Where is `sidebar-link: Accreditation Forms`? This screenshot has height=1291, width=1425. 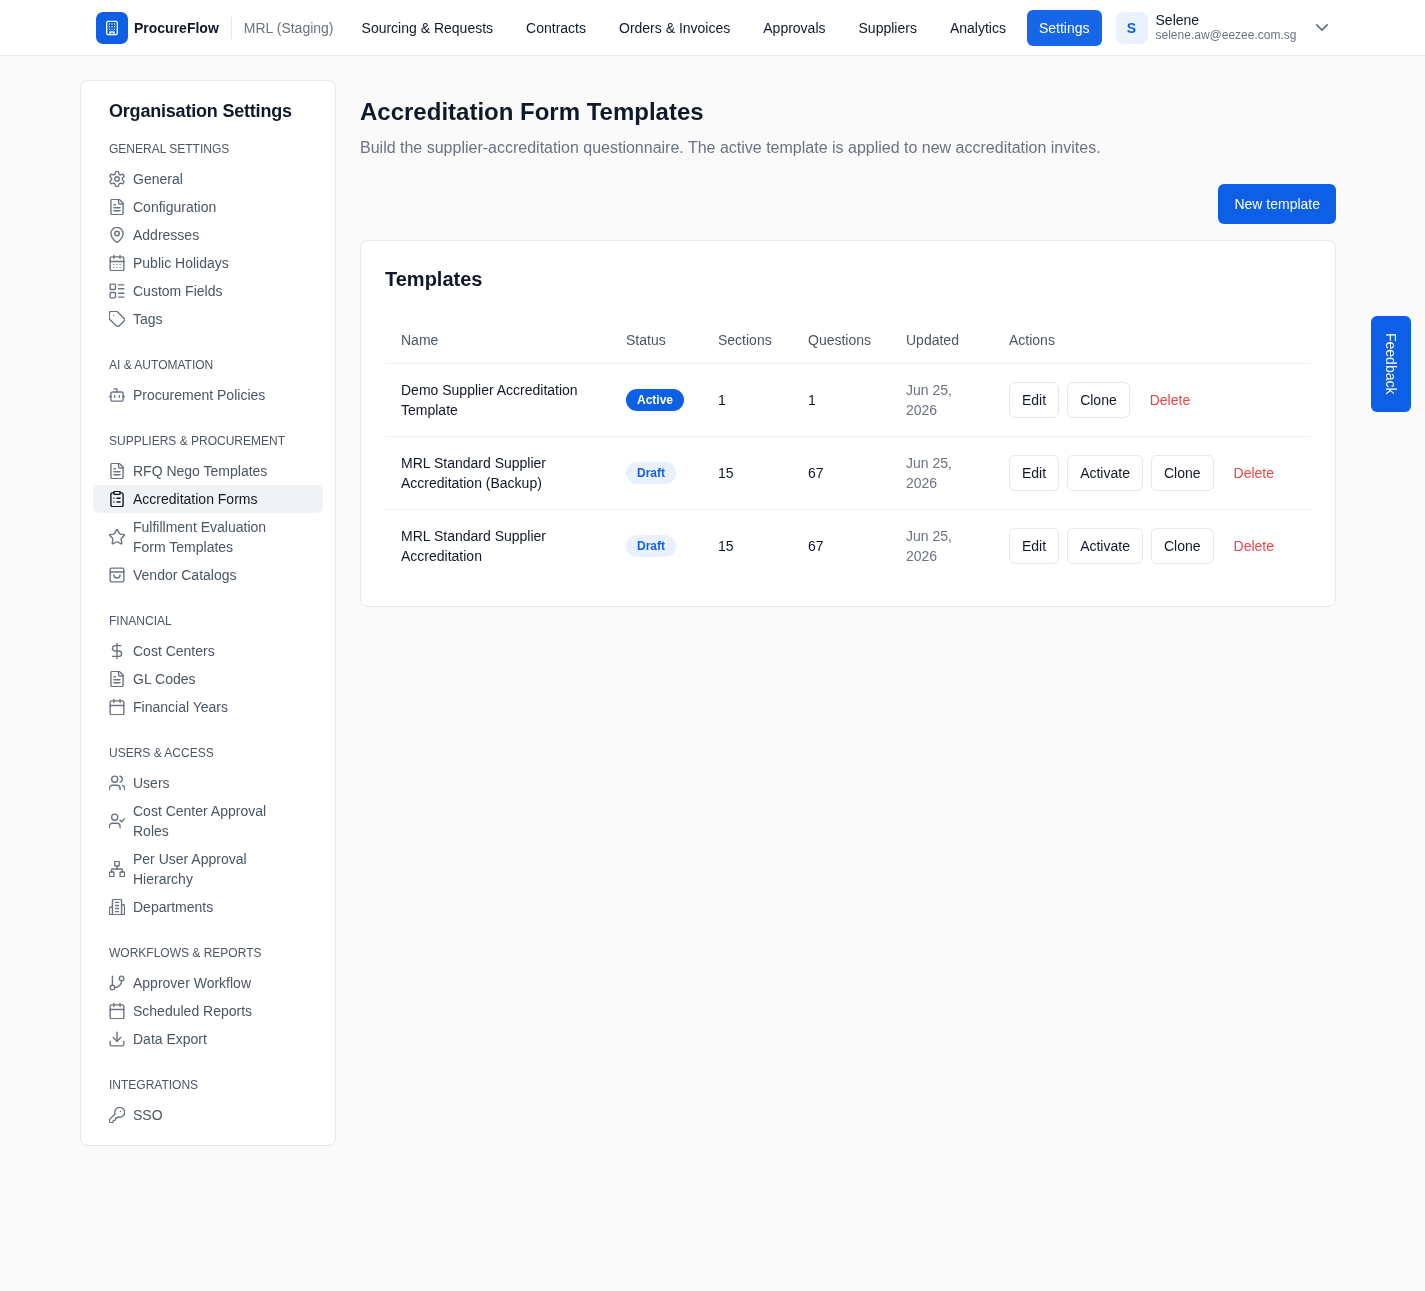
sidebar-link: Accreditation Forms is located at coordinates (208, 499).